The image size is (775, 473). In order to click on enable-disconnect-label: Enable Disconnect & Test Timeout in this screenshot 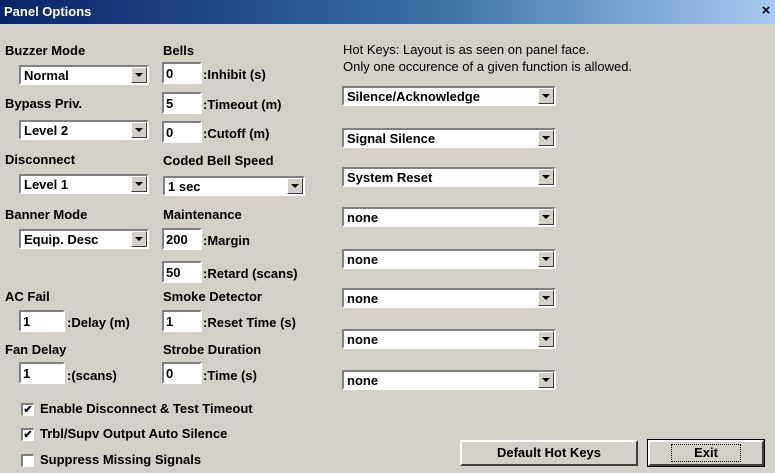, I will do `click(146, 408)`.